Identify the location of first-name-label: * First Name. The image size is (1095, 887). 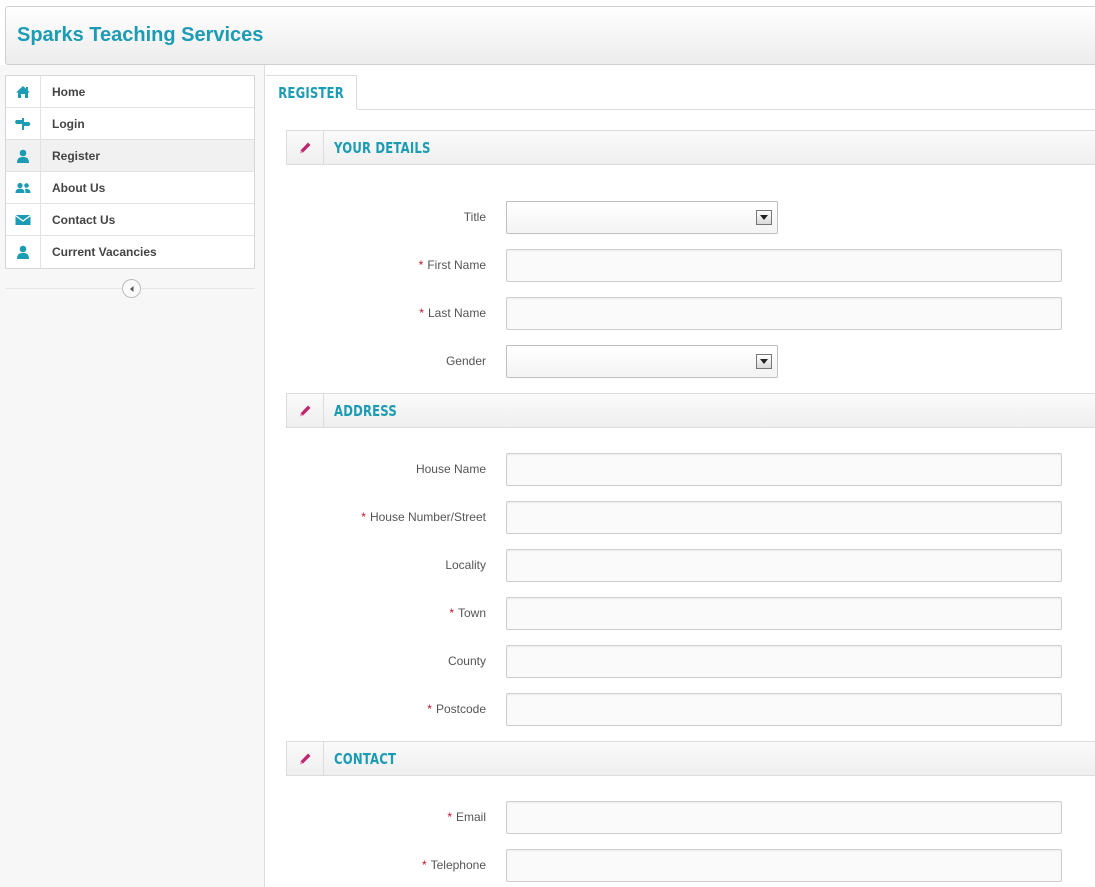
(452, 265).